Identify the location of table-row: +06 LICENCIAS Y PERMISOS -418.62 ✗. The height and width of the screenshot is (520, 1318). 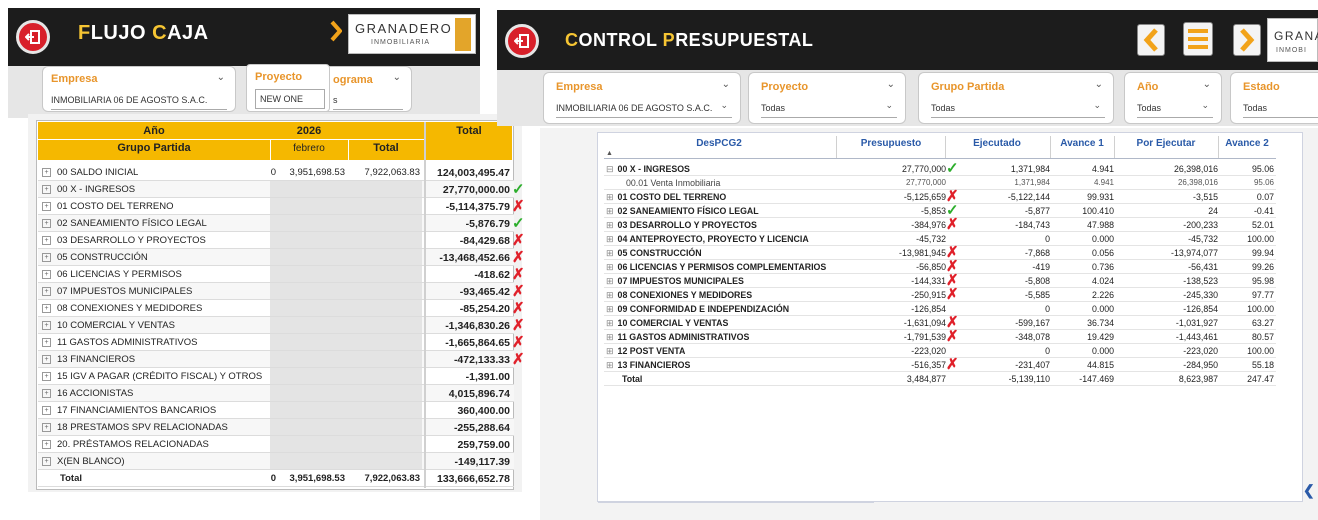
(281, 274).